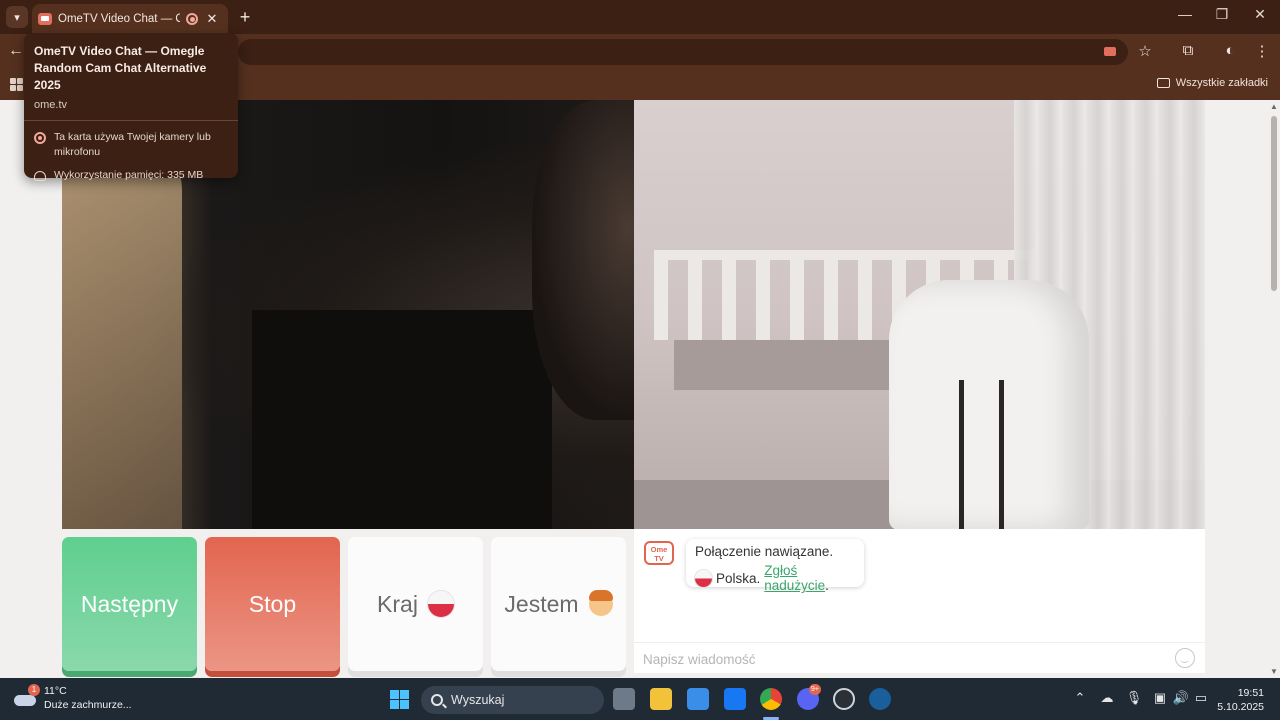  Describe the element at coordinates (1201, 698) in the screenshot. I see `battery-icon: ▭` at that location.